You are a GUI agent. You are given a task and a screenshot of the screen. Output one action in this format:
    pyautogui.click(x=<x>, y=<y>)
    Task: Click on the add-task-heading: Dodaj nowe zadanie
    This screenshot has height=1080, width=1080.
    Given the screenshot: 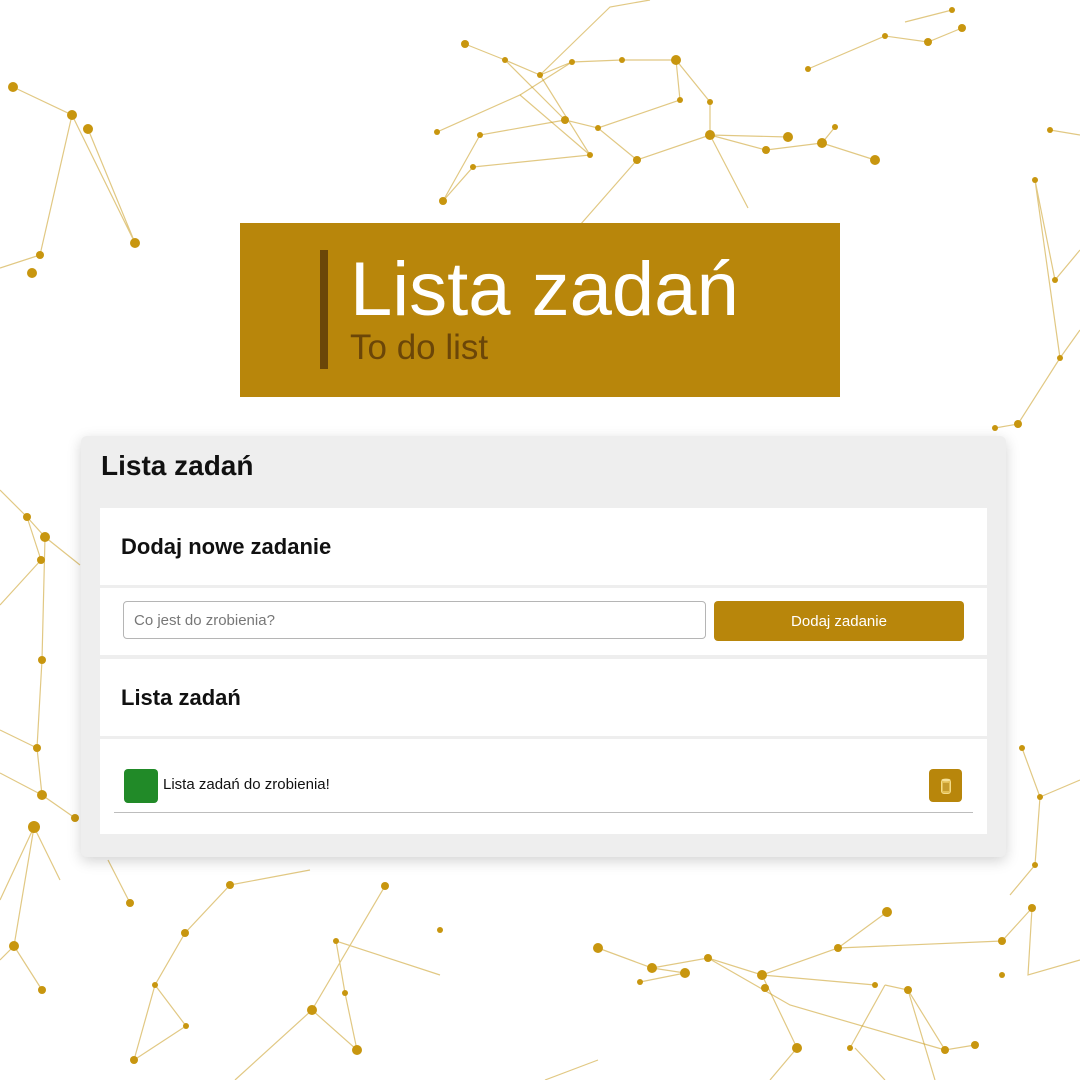 What is the action you would take?
    pyautogui.click(x=226, y=546)
    